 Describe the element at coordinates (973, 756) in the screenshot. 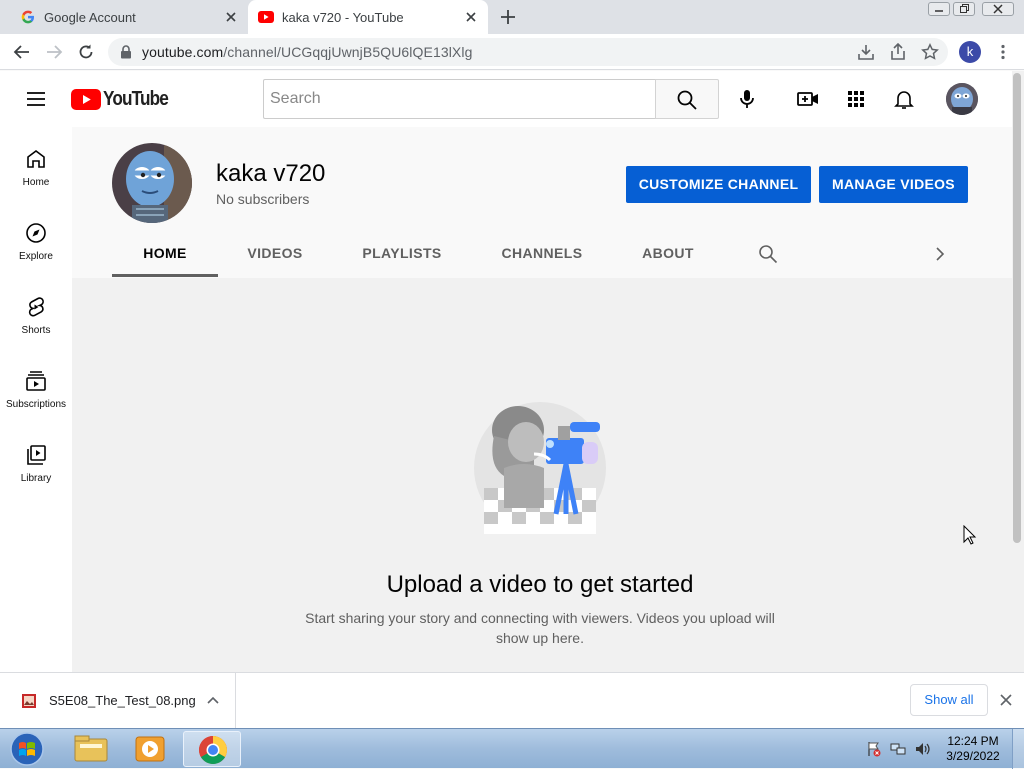

I see `clock-date: 3/29/2022` at that location.